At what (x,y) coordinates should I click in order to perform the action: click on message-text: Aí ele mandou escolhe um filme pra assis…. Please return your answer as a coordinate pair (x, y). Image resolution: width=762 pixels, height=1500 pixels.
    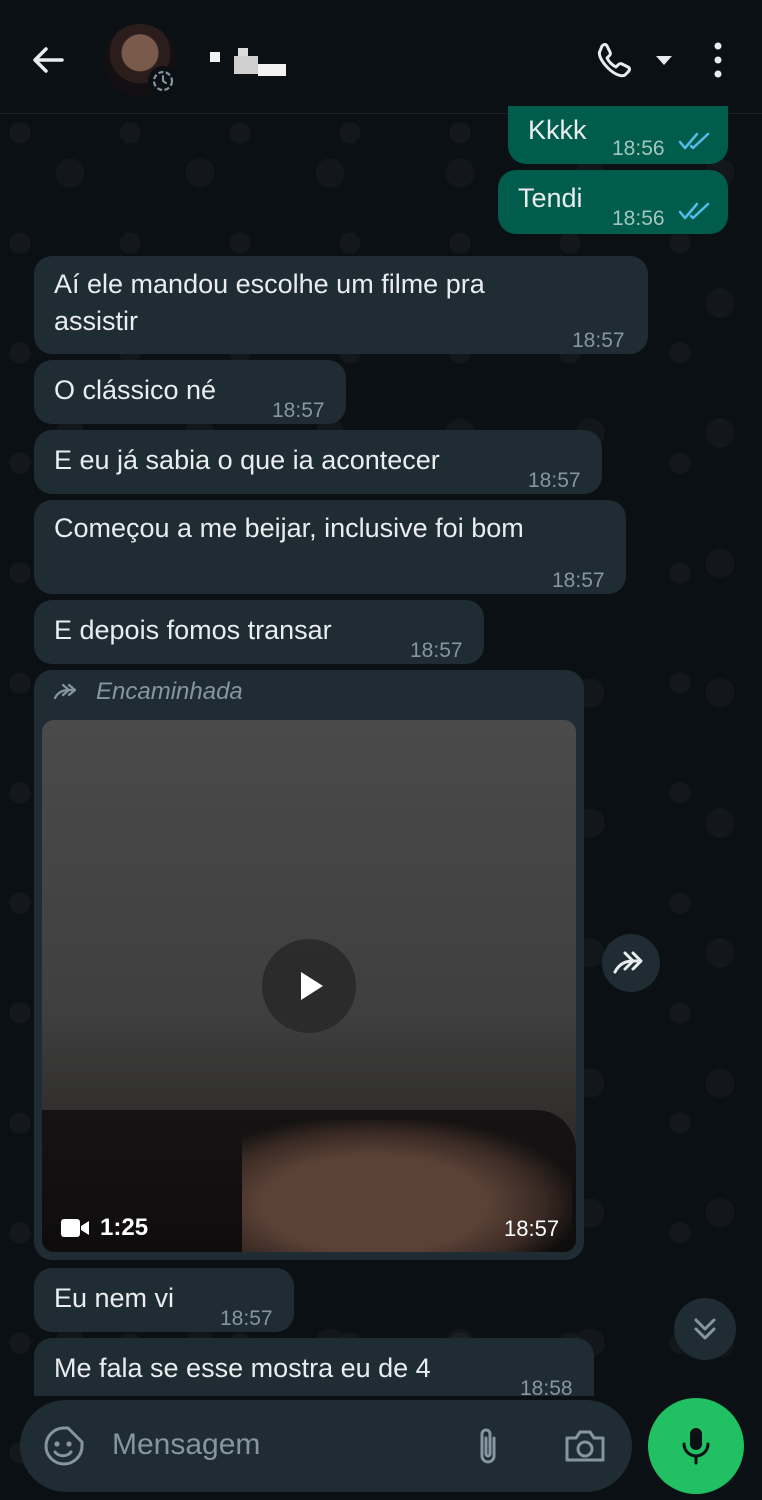
    Looking at the image, I should click on (269, 302).